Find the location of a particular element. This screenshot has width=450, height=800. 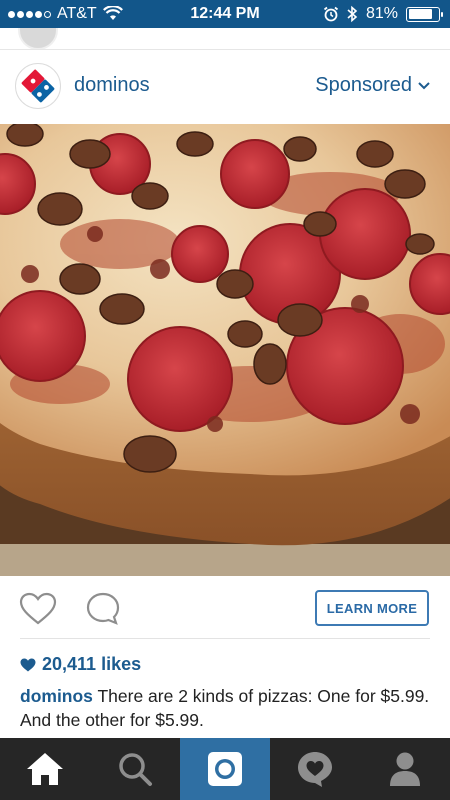

tab-home is located at coordinates (45, 769).